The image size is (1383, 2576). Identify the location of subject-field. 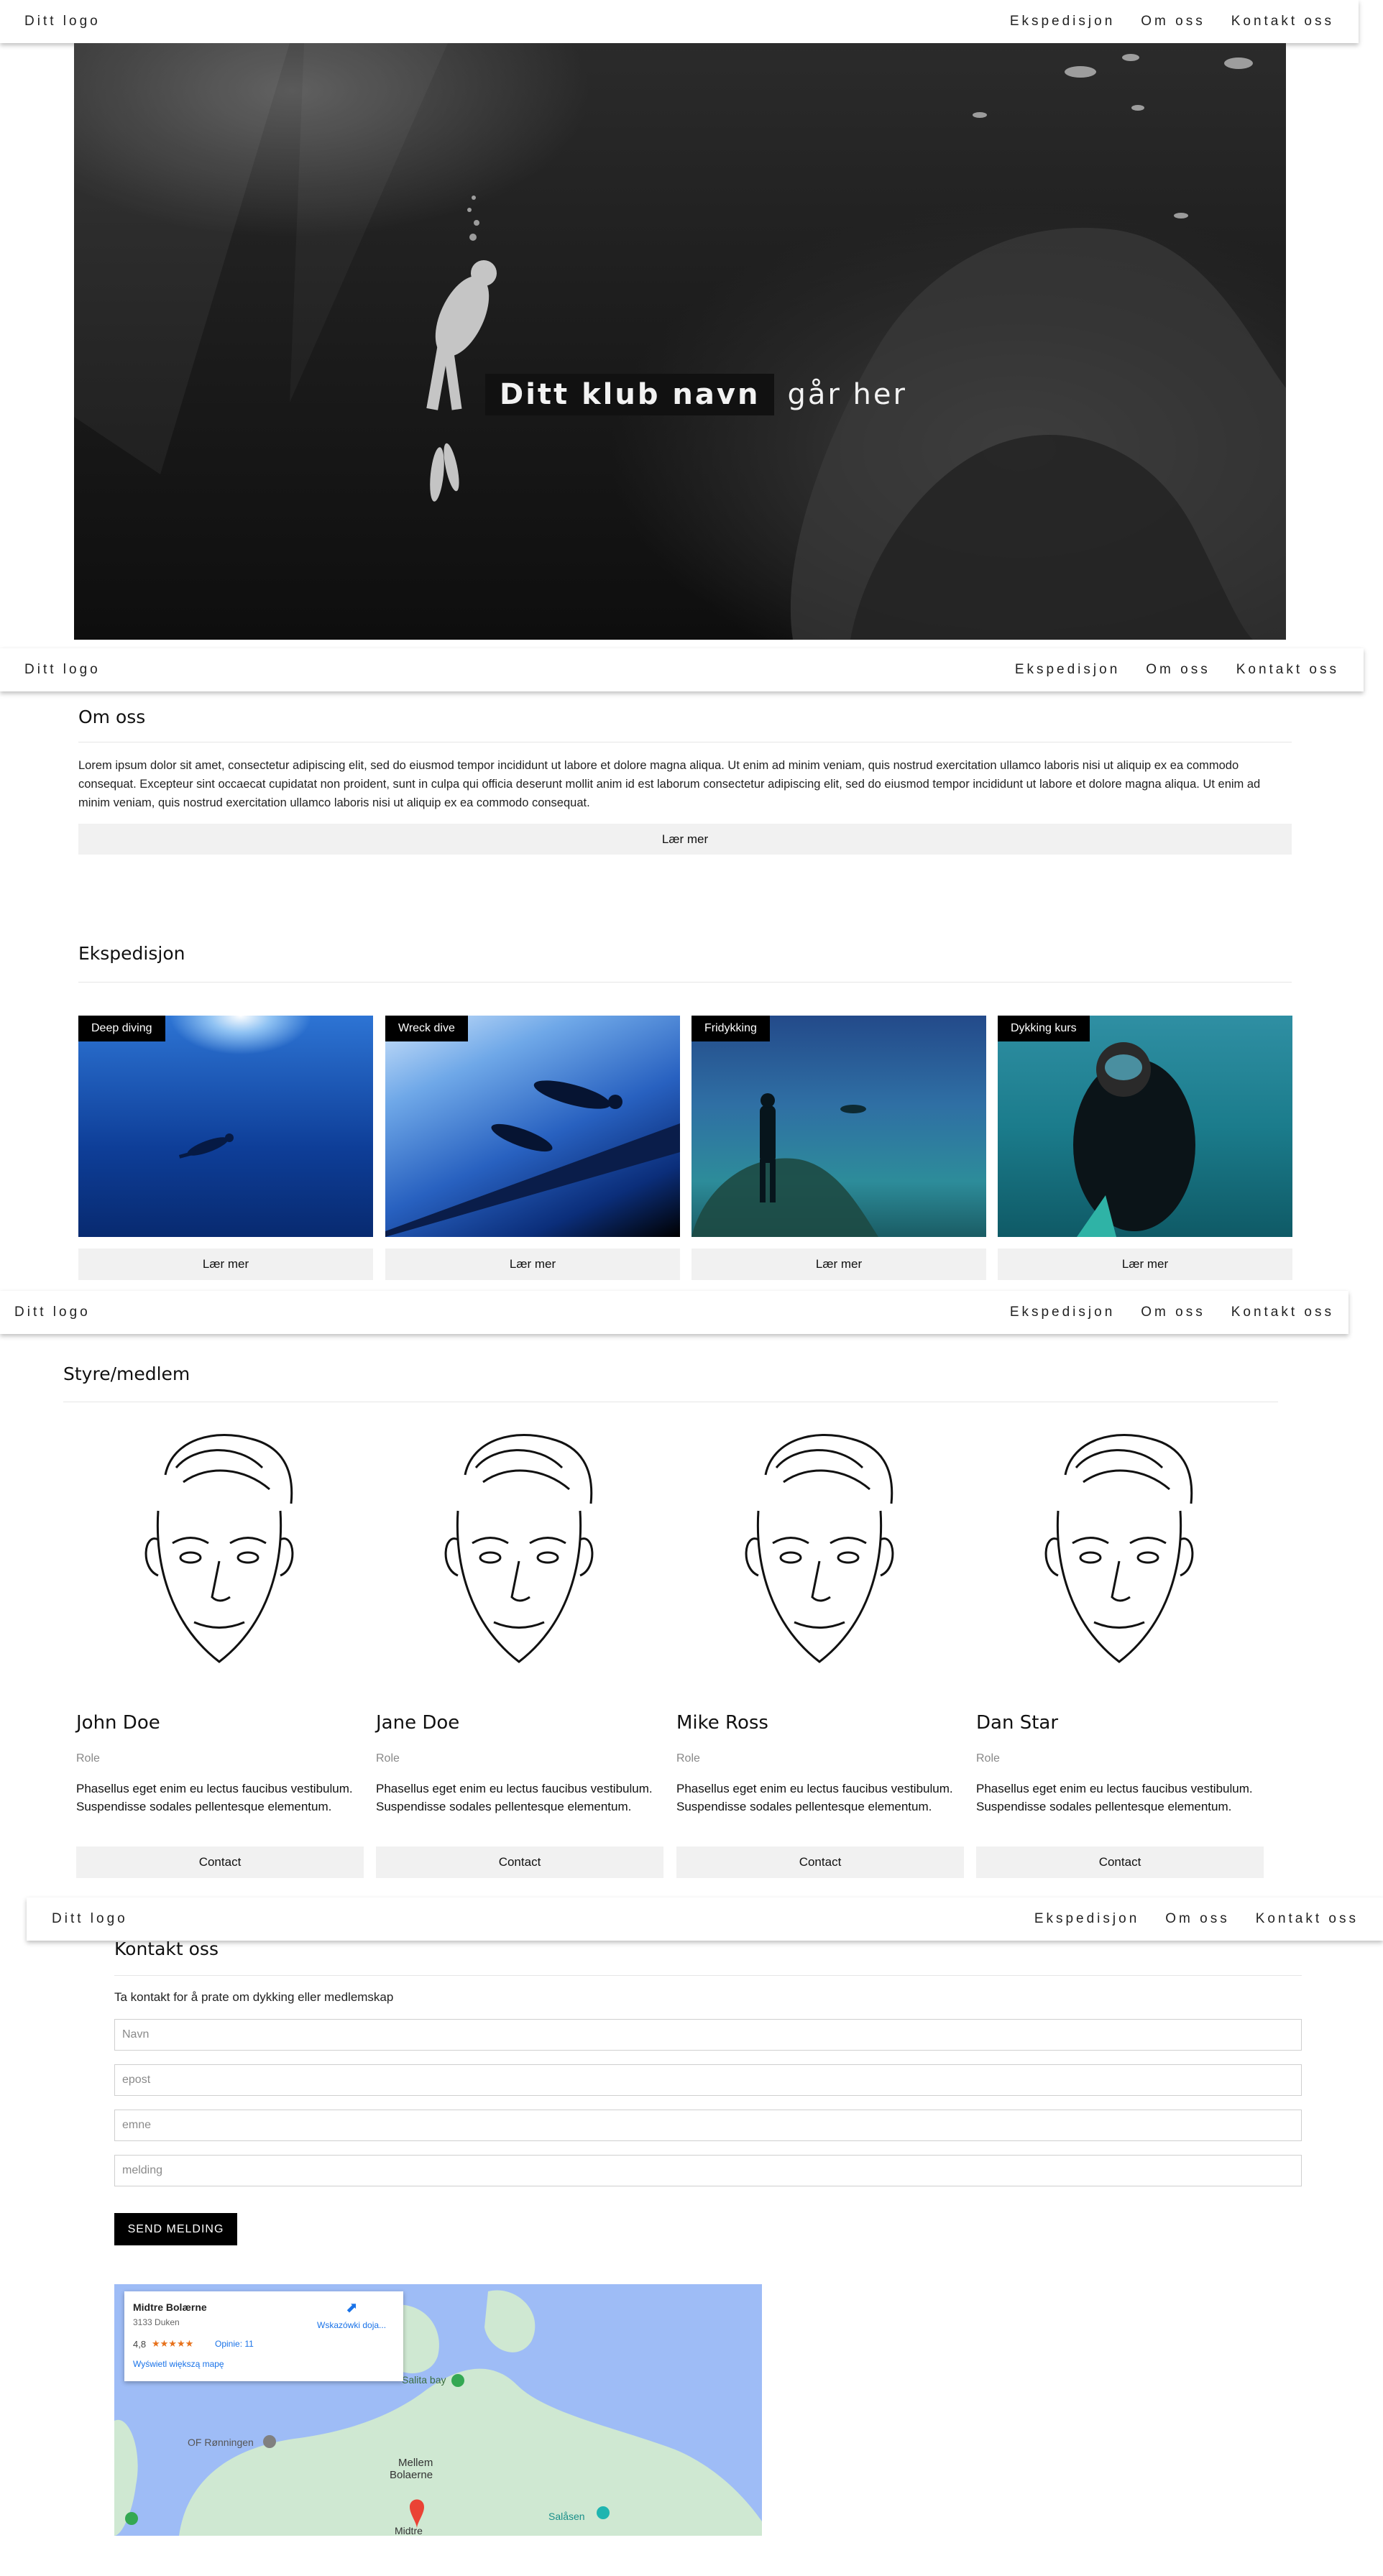
(708, 2125).